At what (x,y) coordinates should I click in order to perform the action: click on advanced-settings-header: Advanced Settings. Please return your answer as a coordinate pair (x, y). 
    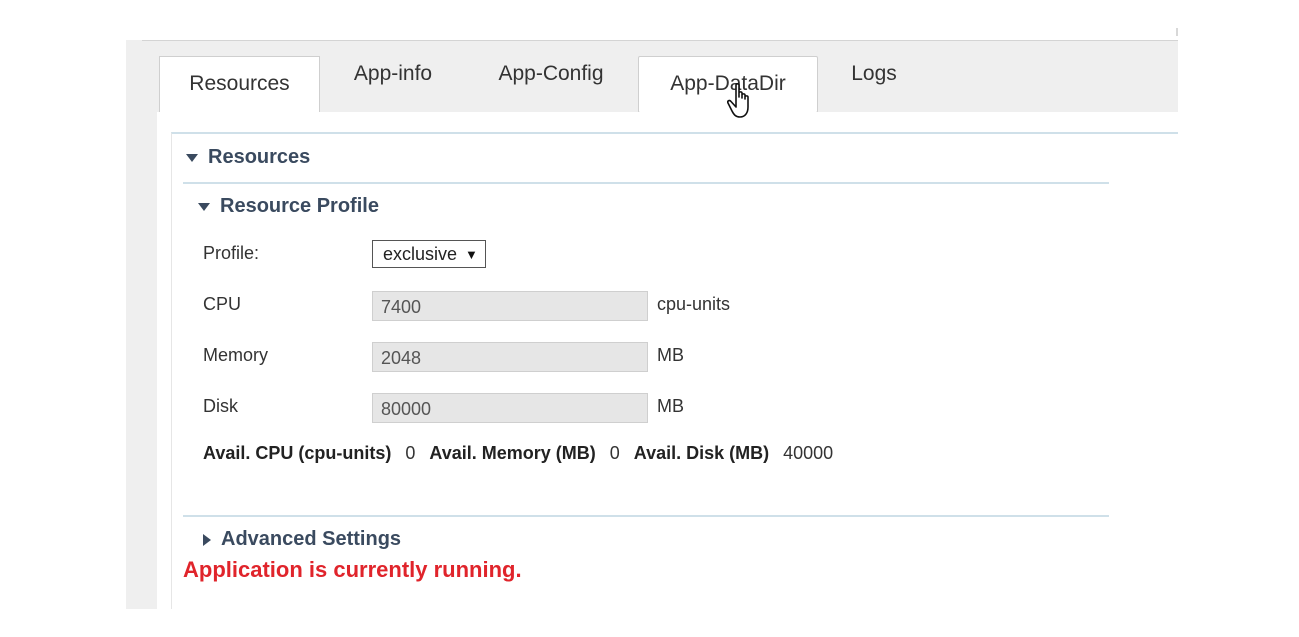
    Looking at the image, I should click on (302, 539).